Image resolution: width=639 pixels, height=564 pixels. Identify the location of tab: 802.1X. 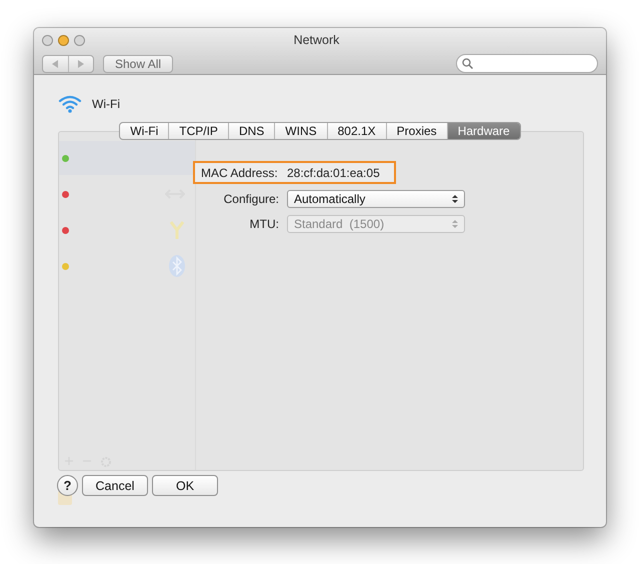
(356, 131).